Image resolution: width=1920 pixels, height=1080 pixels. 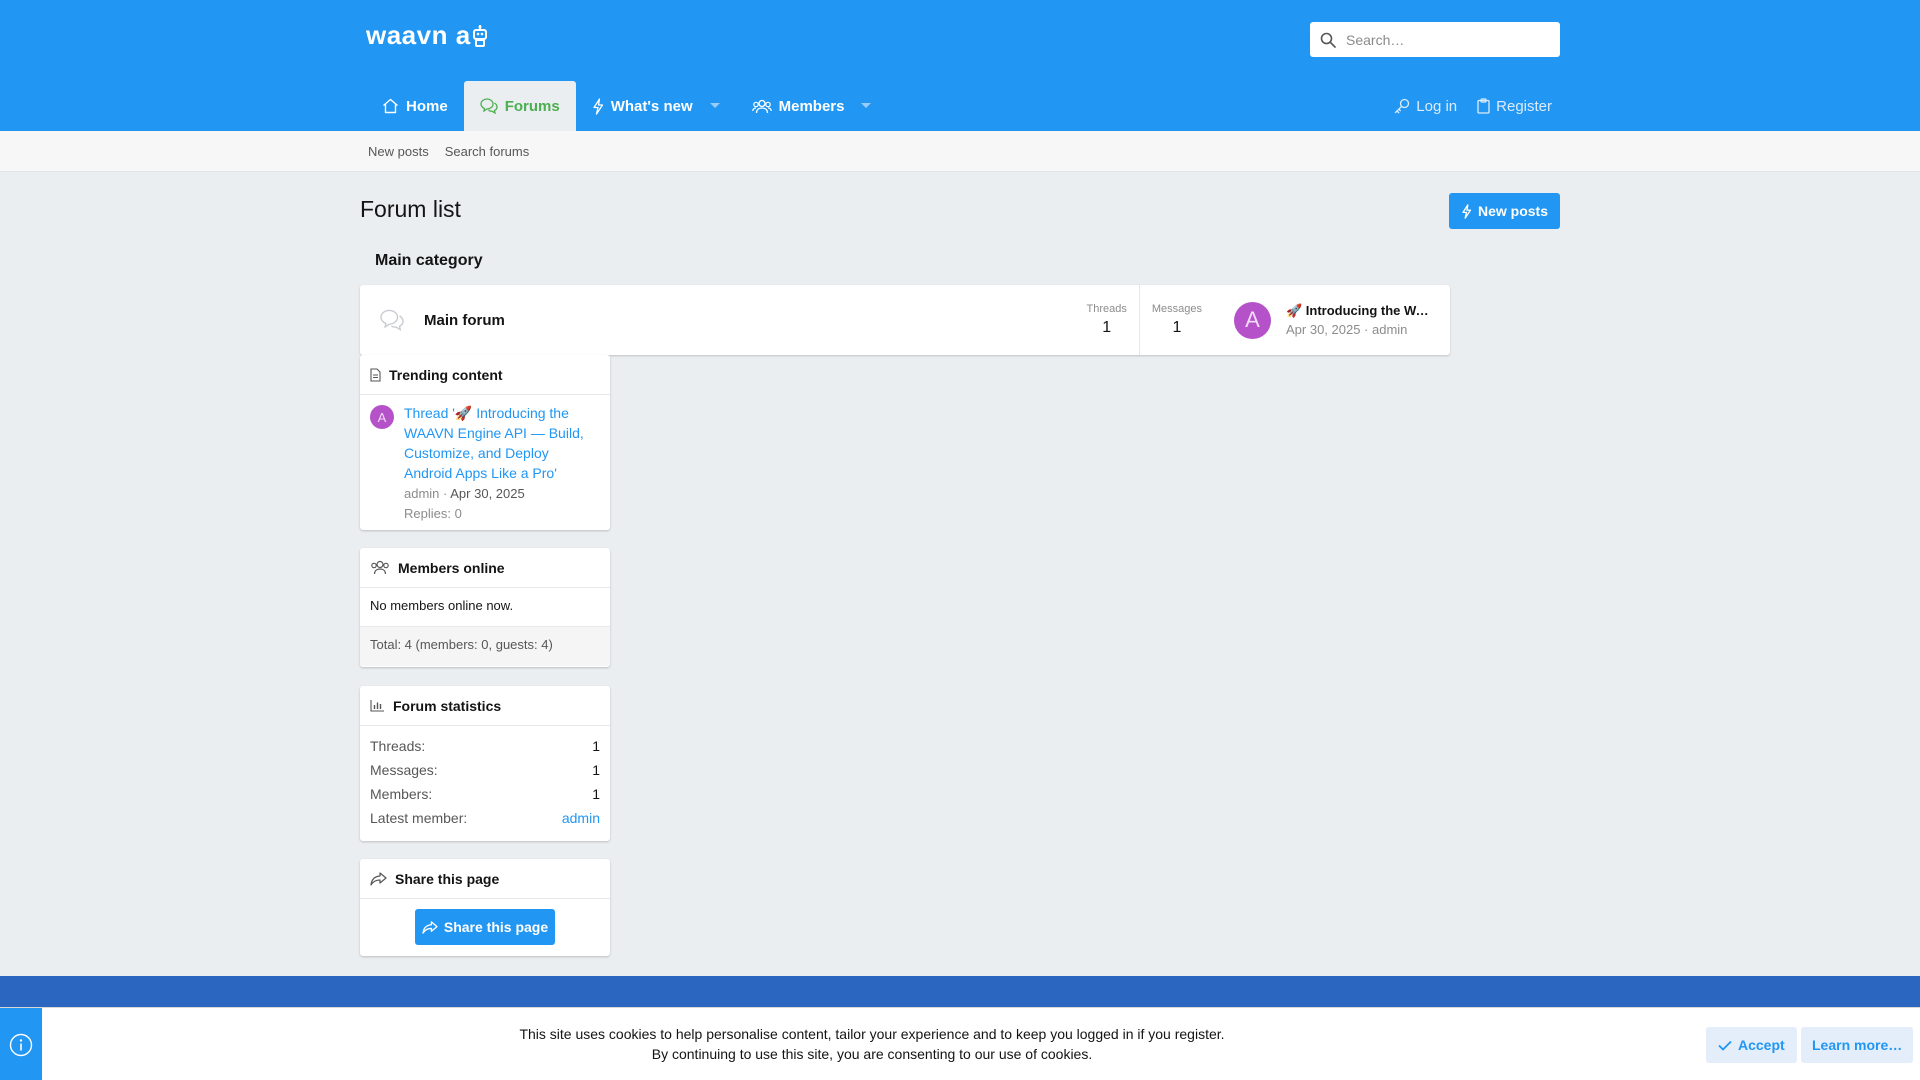 I want to click on messages-label: Messages, so click(x=1176, y=309).